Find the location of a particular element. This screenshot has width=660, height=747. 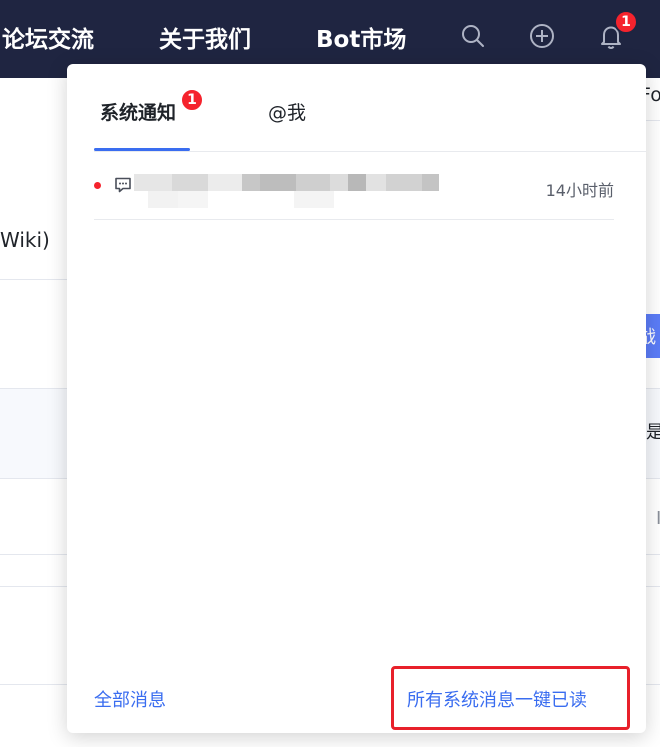

bg-text-shi: 是 is located at coordinates (653, 432).